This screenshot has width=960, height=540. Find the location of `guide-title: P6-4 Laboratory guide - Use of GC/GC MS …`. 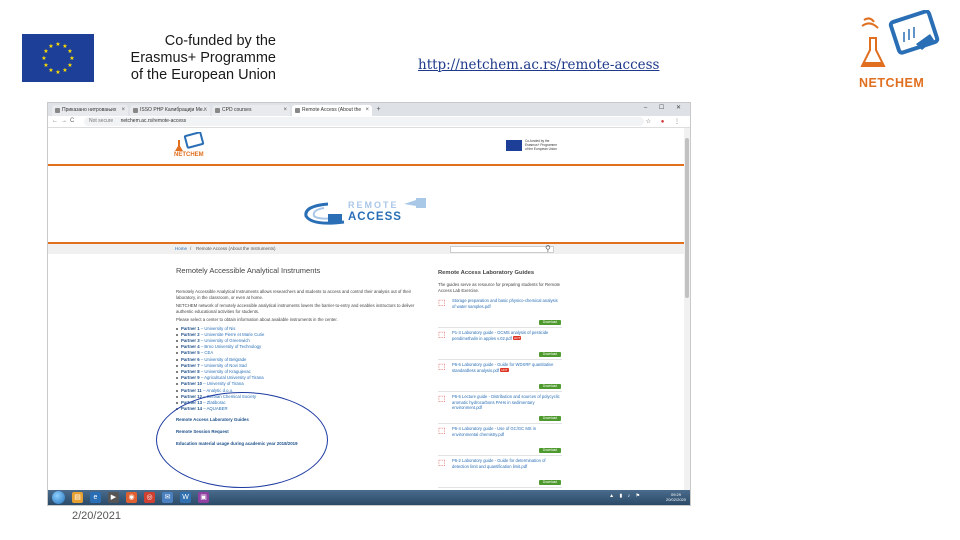

guide-title: P6-4 Laboratory guide - Use of GC/GC MS … is located at coordinates (494, 431).